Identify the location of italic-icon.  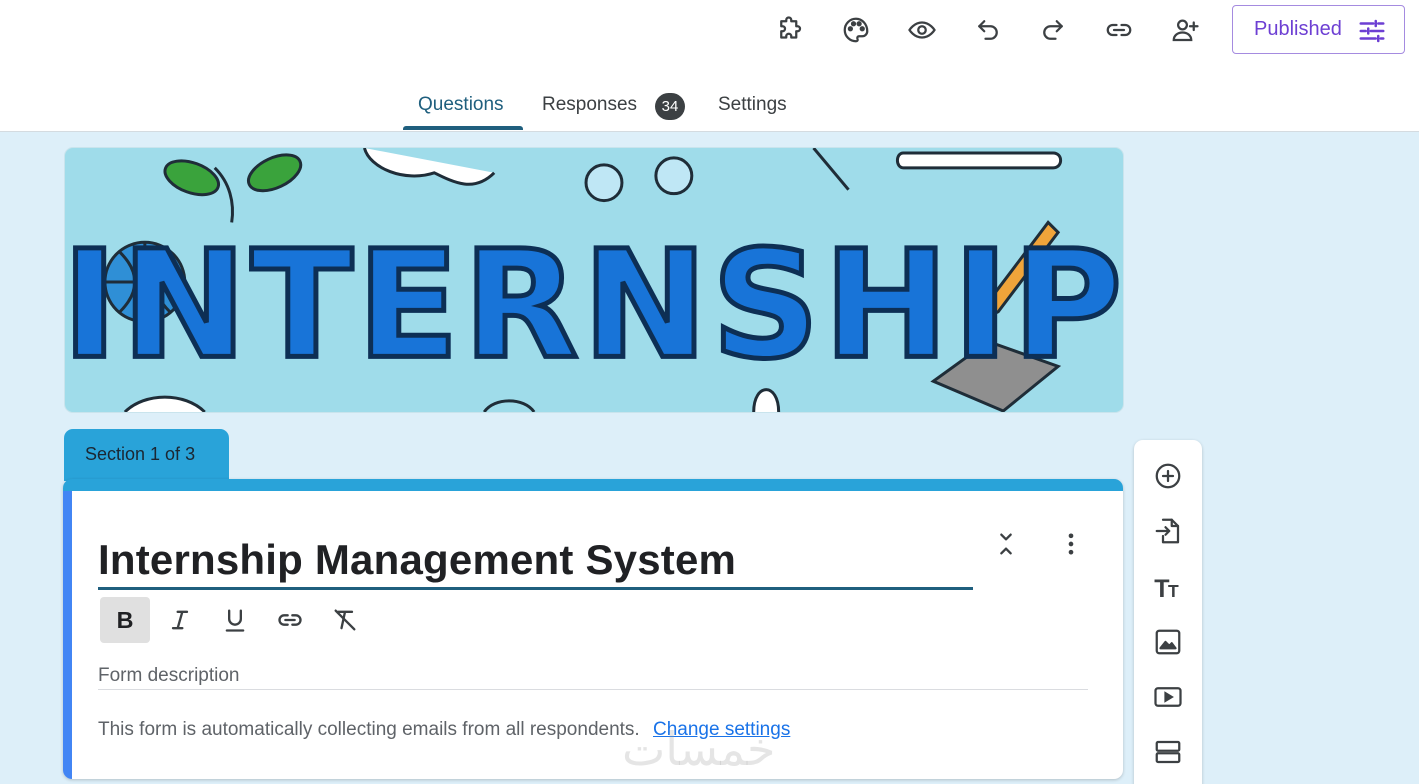
(180, 620).